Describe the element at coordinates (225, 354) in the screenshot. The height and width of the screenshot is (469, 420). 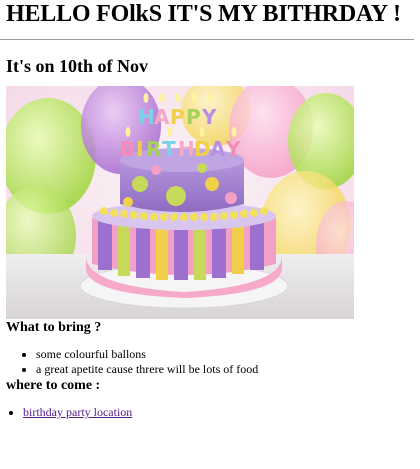
I see `list-item: some colourful ballons` at that location.